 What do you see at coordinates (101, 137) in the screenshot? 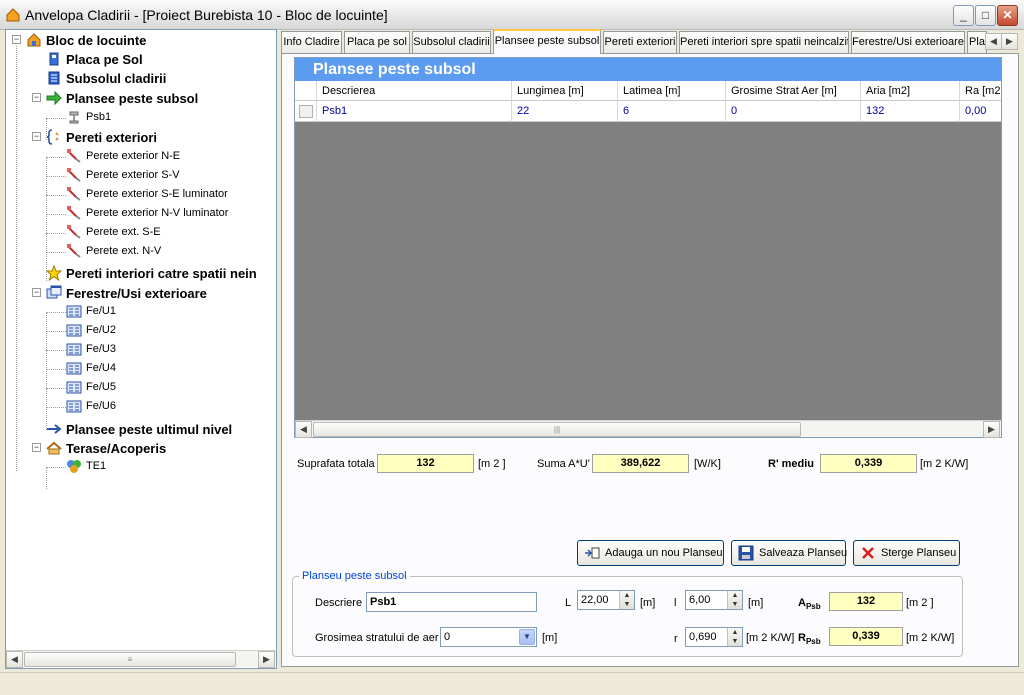
I see `tree-item-pereti-exteriori: Pereti exteriori` at bounding box center [101, 137].